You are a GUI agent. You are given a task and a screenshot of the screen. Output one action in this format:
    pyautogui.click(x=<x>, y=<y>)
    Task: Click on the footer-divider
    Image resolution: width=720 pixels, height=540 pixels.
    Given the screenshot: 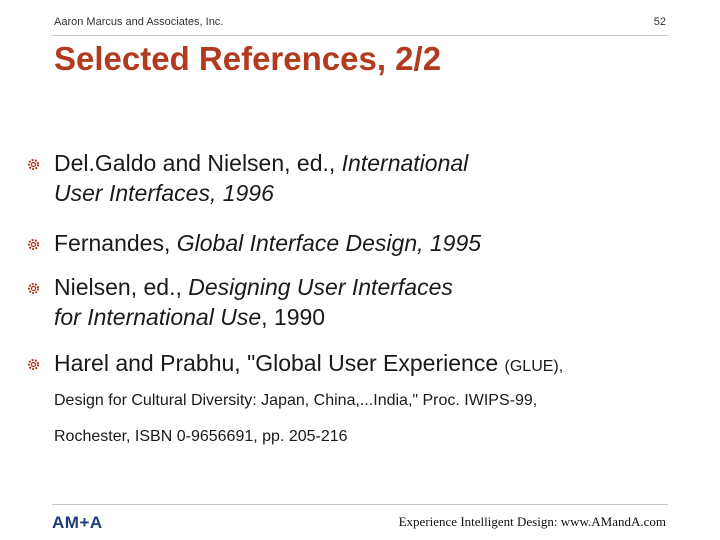 What is the action you would take?
    pyautogui.click(x=360, y=504)
    